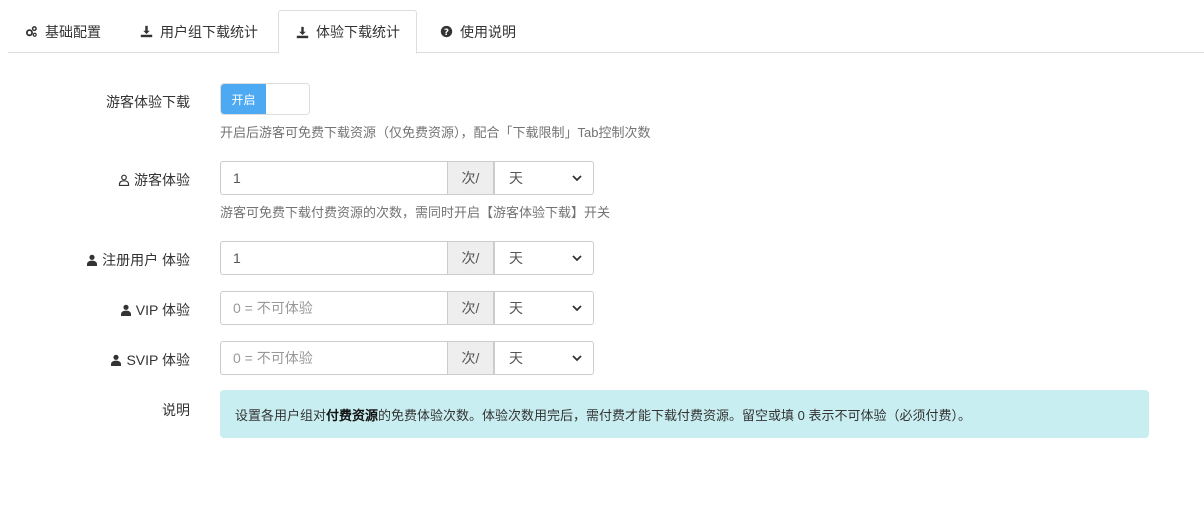 The height and width of the screenshot is (522, 1204). I want to click on vip-trial-unit: 次/, so click(470, 308).